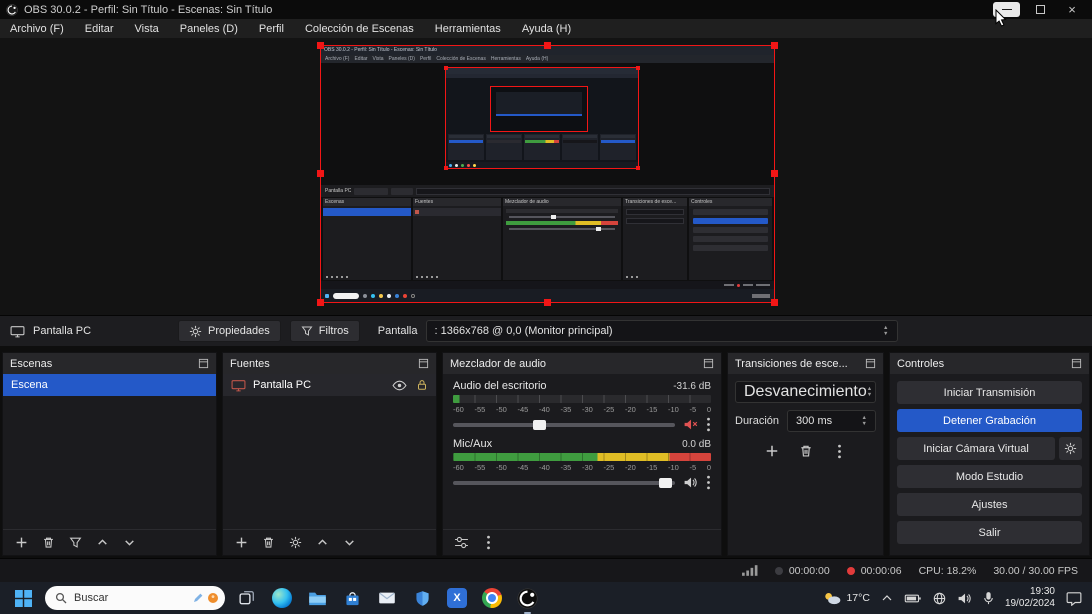  Describe the element at coordinates (547, 45) in the screenshot. I see `resize-handle-n` at that location.